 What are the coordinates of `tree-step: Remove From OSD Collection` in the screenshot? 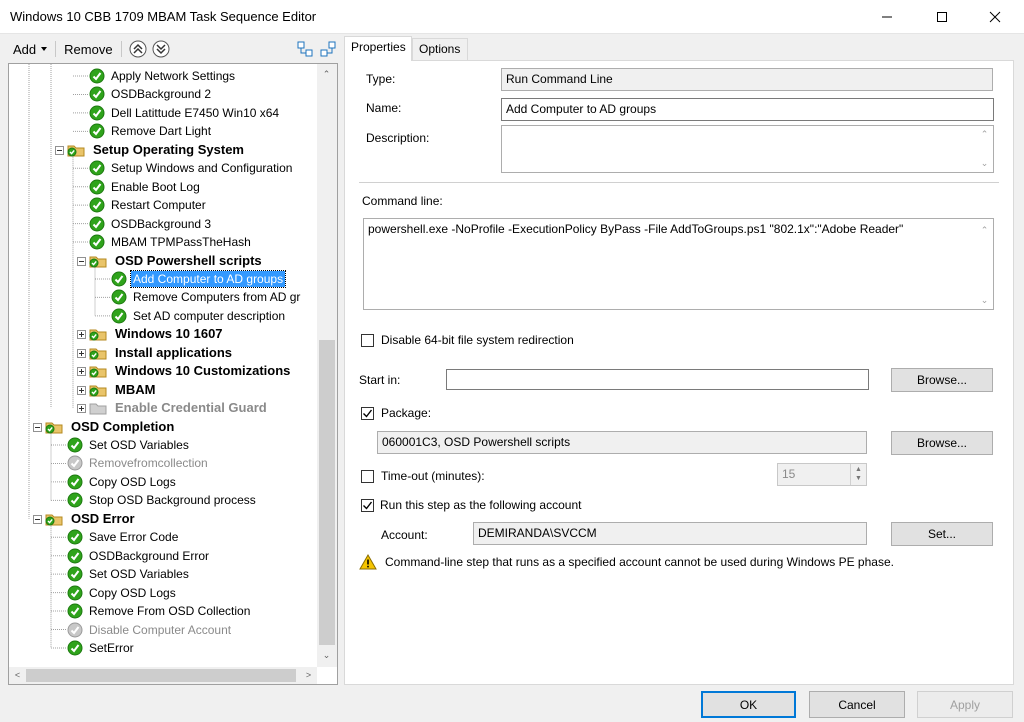 It's located at (159, 611).